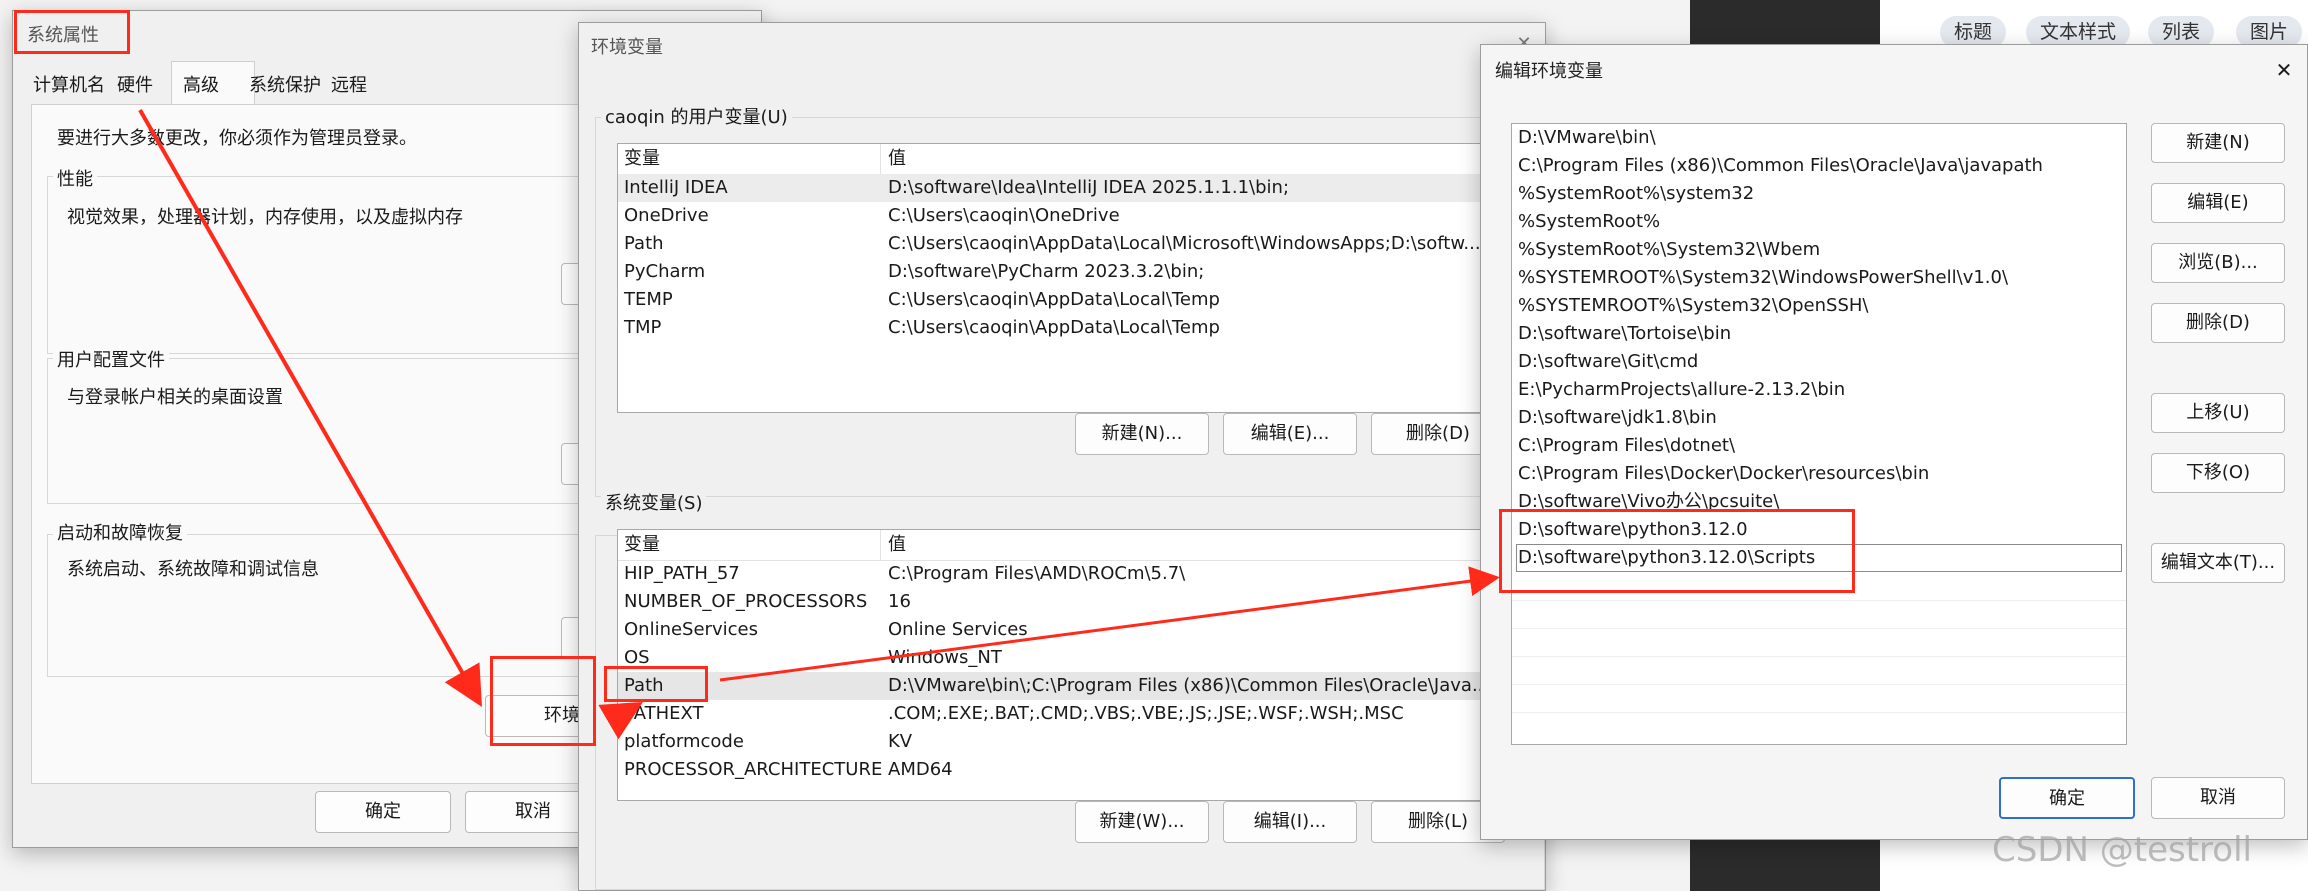  I want to click on arrow-path-to-python, so click(1109, 624).